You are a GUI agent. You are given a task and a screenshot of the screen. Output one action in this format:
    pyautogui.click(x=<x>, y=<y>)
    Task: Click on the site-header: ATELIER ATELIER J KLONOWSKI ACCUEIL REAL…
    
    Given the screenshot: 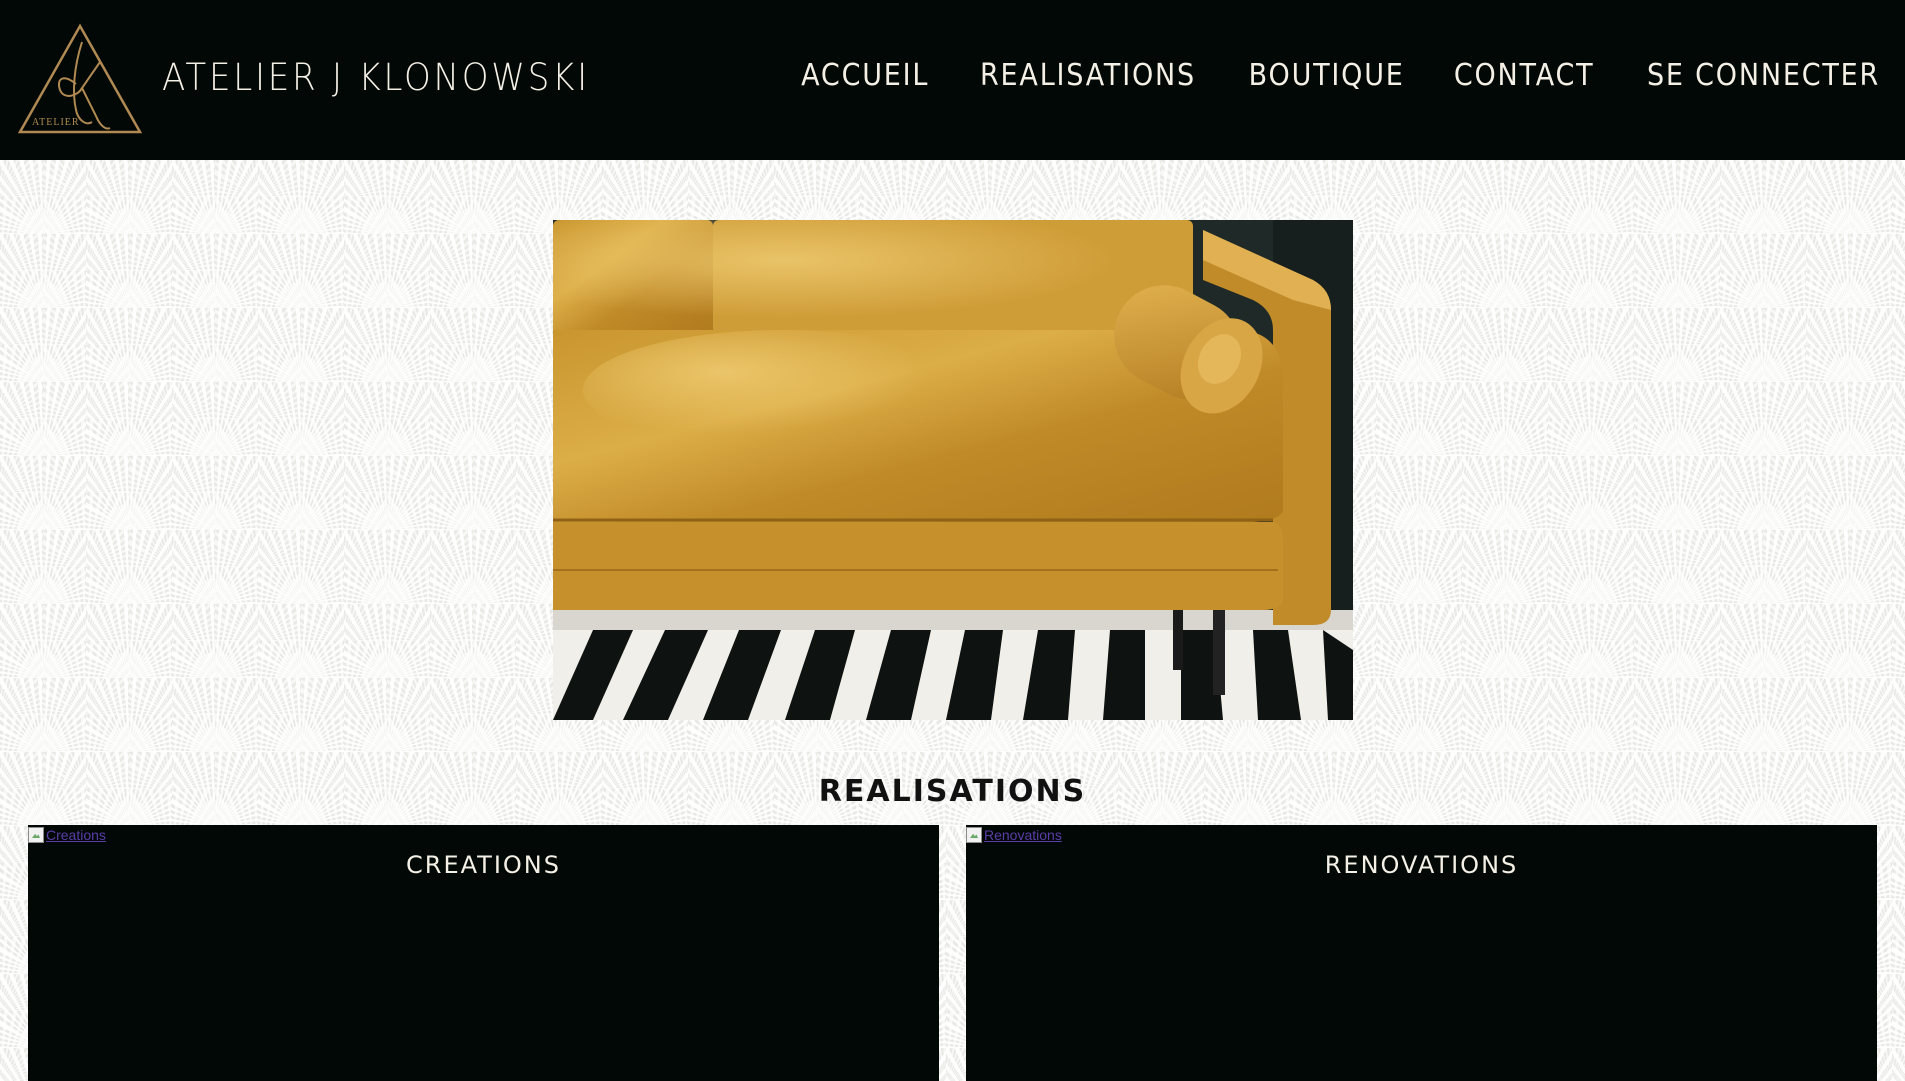 What is the action you would take?
    pyautogui.click(x=952, y=80)
    